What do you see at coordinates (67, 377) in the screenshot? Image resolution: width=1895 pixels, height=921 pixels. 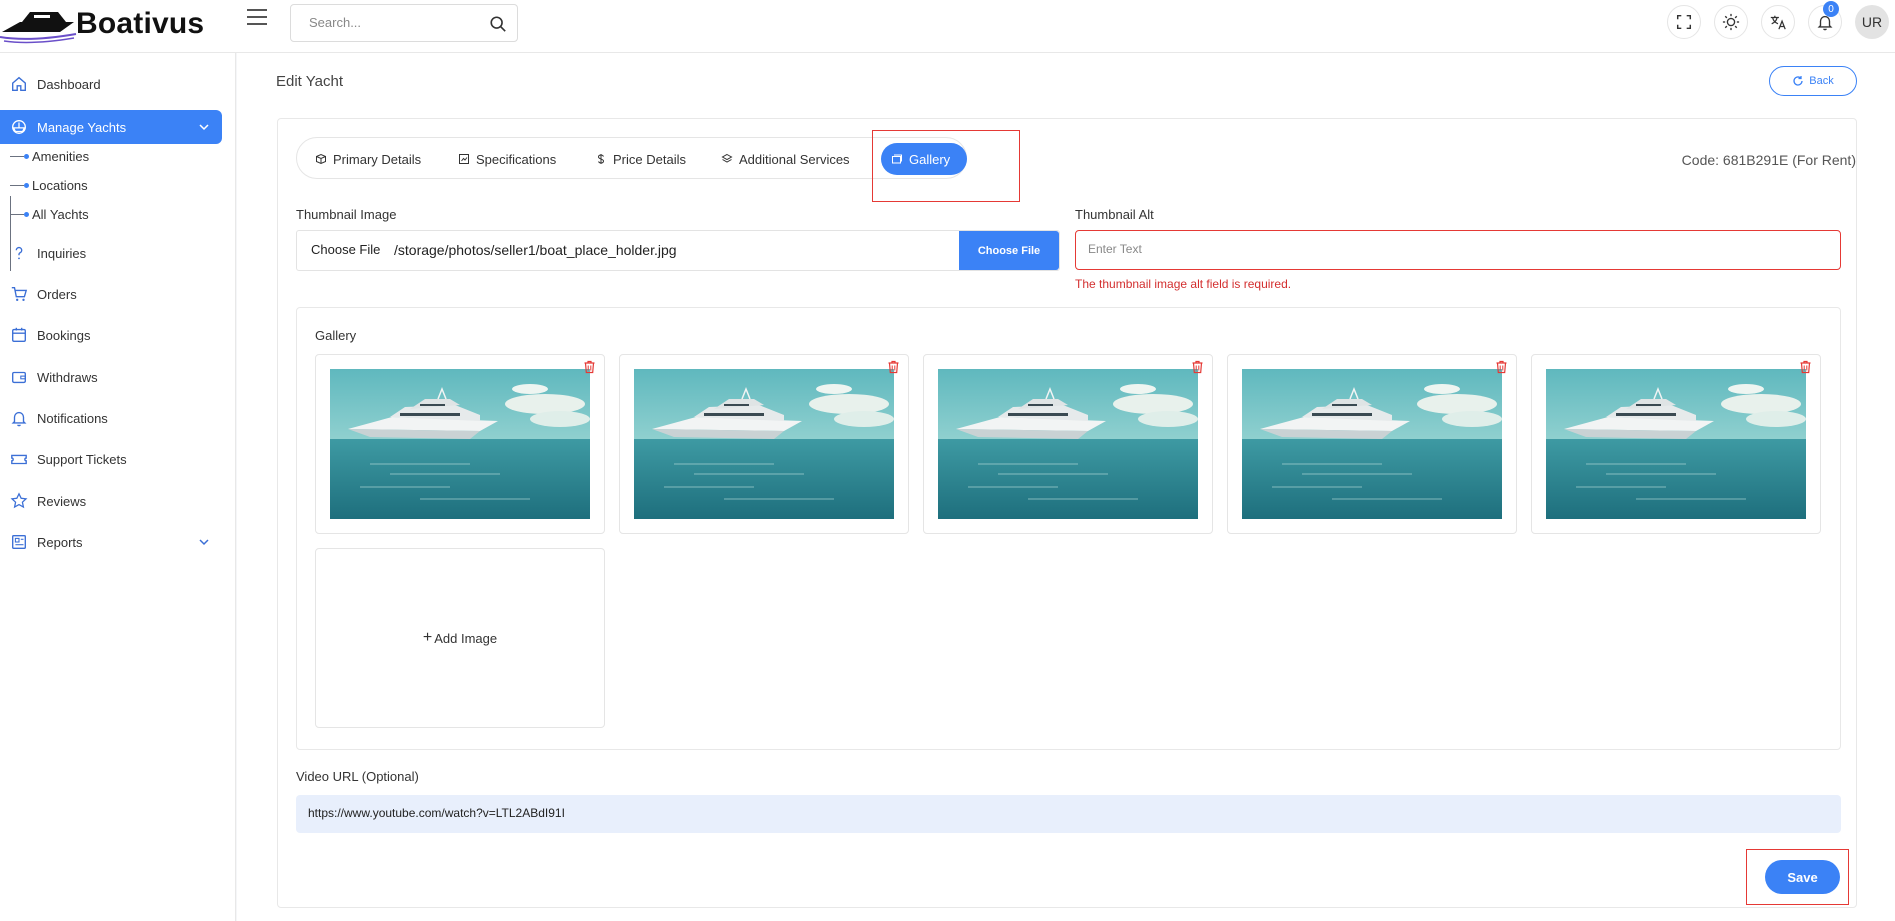 I see `sidebar-item-label: Withdraws` at bounding box center [67, 377].